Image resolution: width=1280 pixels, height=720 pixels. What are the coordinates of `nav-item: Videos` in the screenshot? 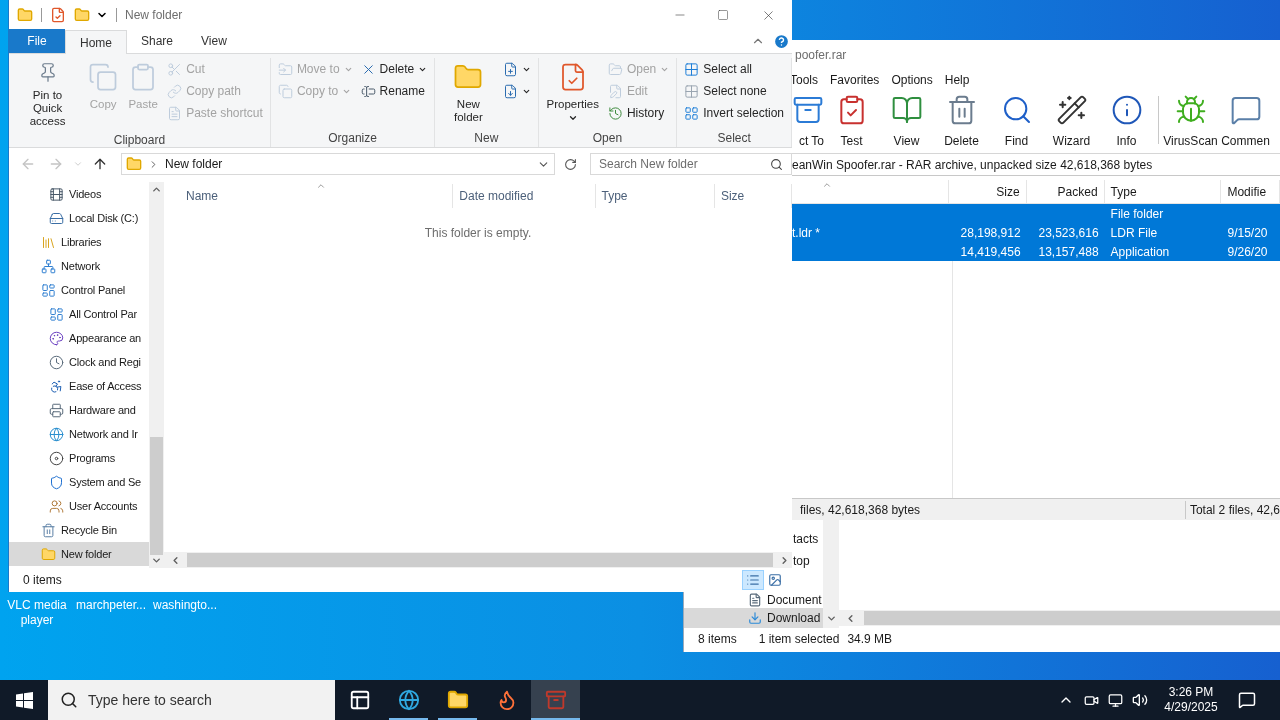 It's located at (79, 194).